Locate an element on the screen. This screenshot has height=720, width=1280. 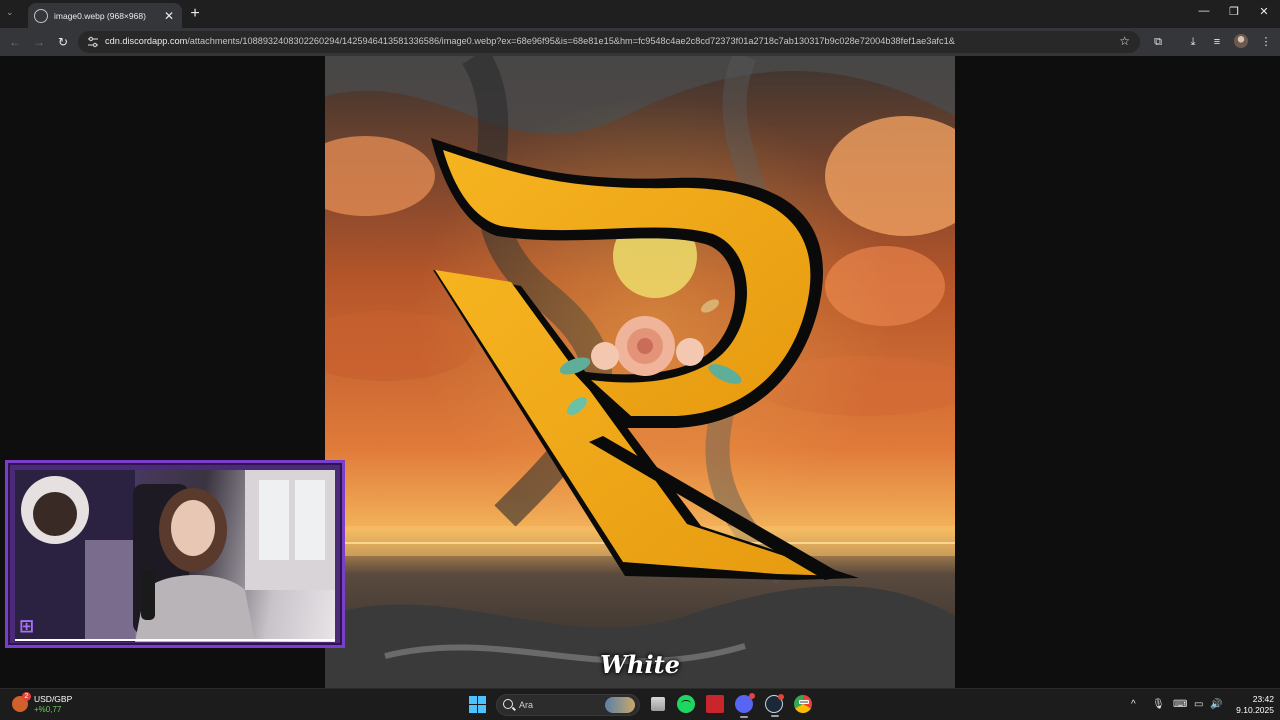
webcam-scene is located at coordinates (175, 556).